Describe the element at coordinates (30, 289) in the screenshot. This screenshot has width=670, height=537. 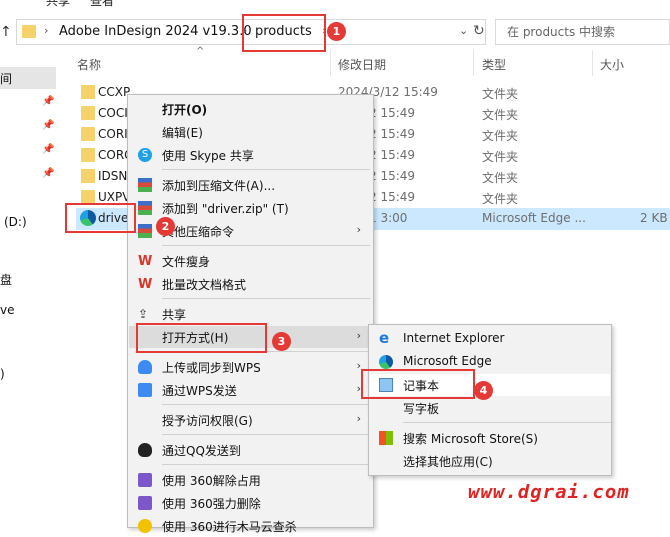
I see `navigation-pane: 间 📌 📌 📌 📌 (D:) 盘 ve )` at that location.